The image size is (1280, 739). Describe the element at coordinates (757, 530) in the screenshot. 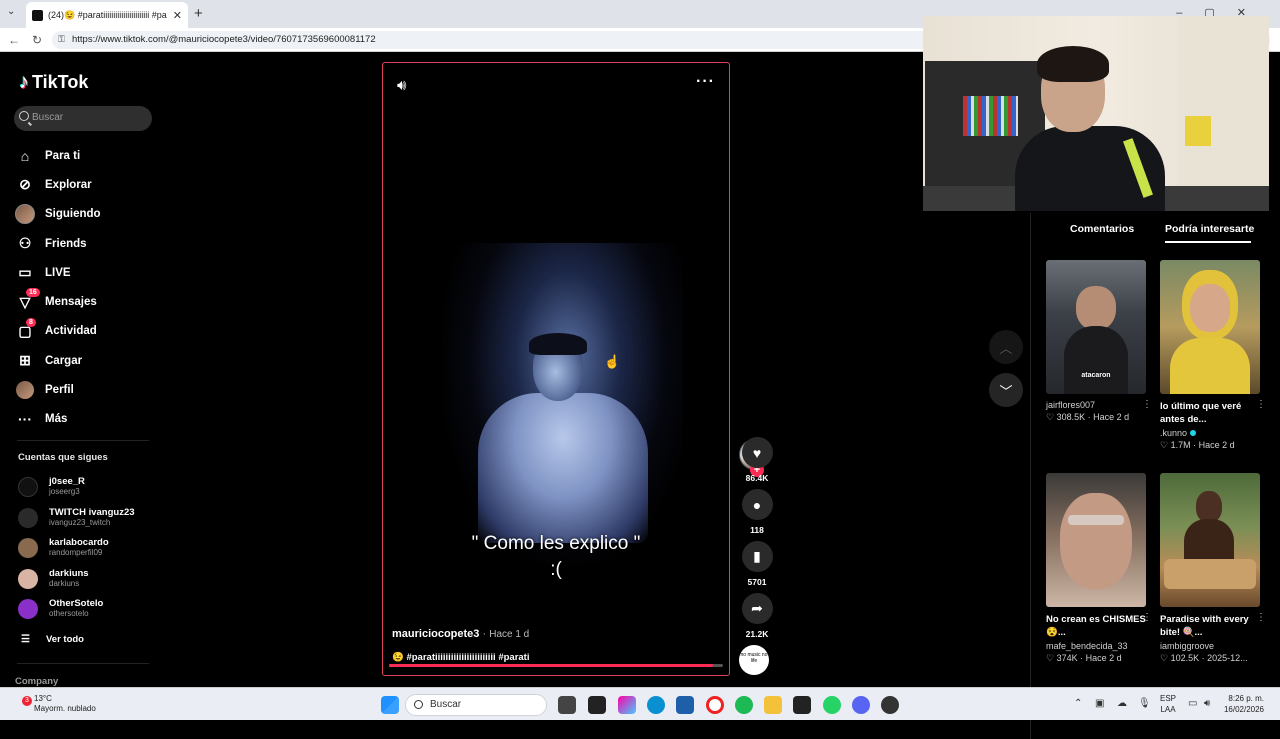

I see `comment-count: 118` at that location.